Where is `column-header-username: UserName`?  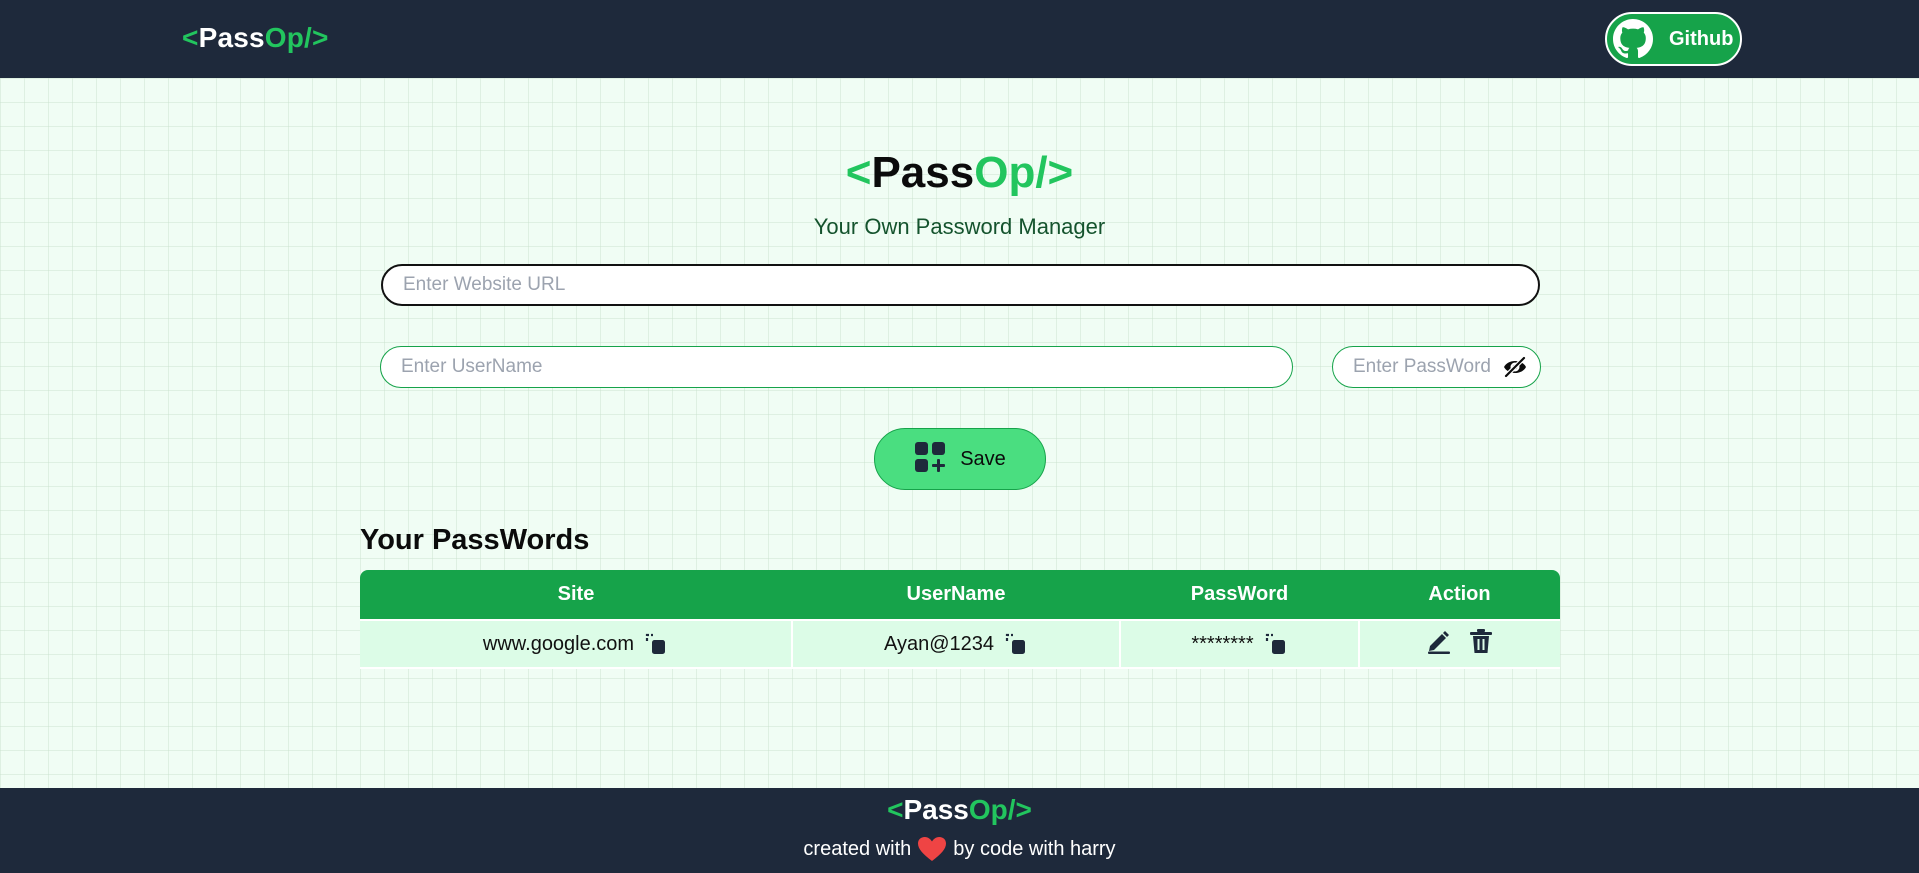
column-header-username: UserName is located at coordinates (956, 595).